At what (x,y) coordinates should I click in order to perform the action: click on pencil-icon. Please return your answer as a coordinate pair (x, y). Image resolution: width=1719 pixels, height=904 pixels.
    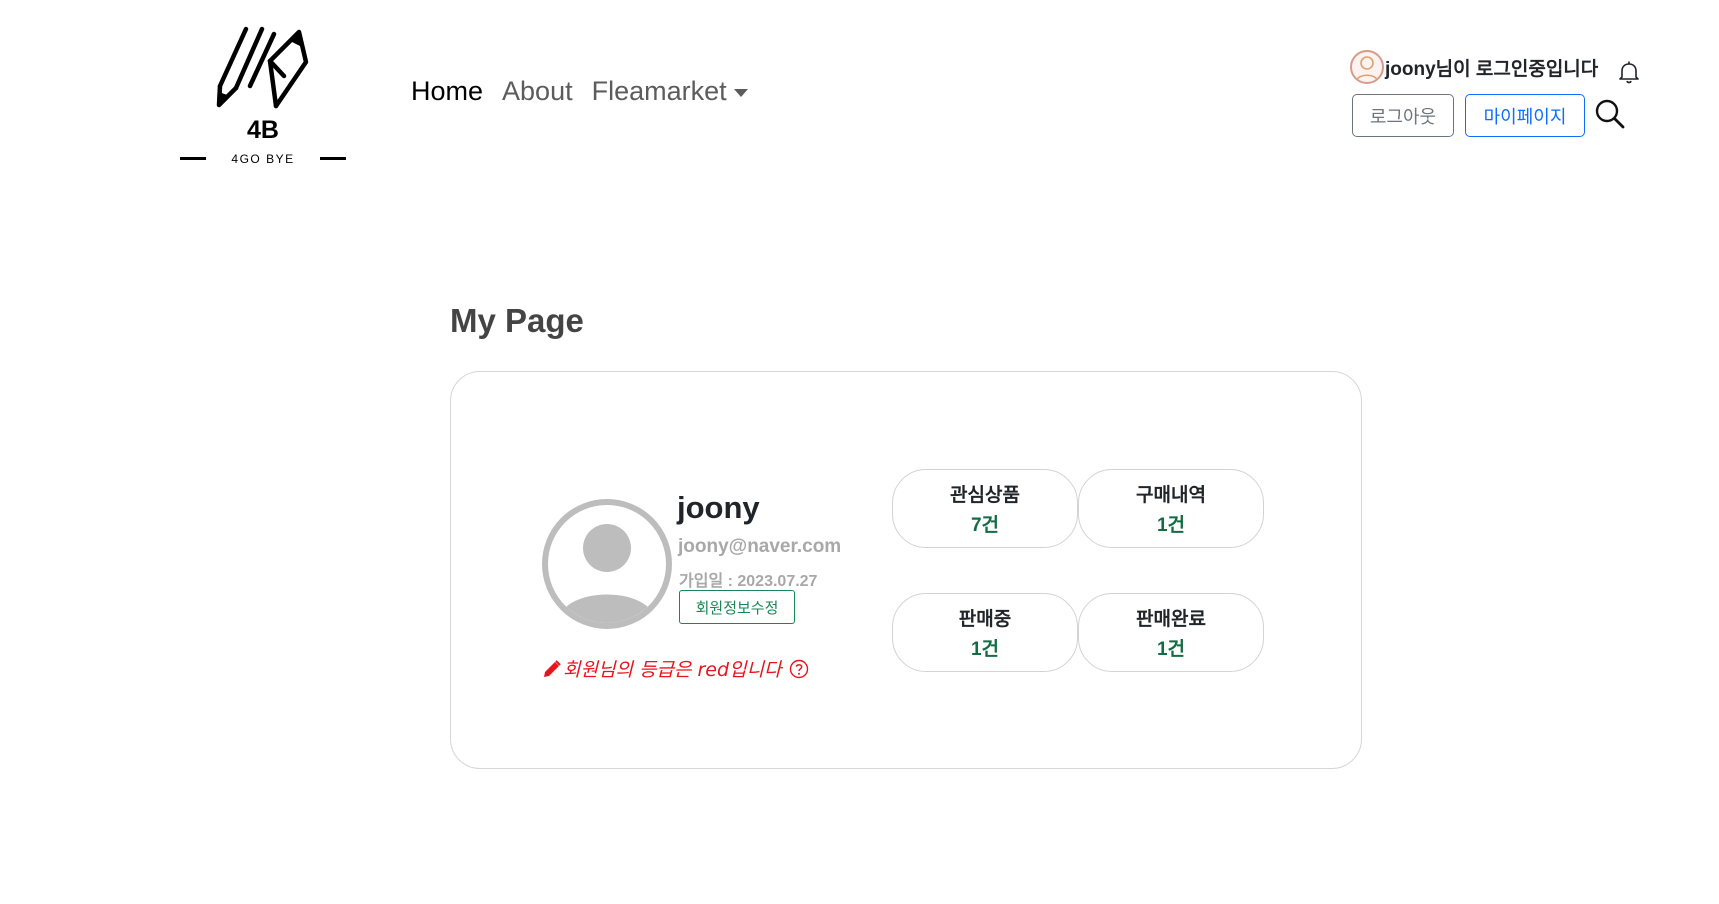
    Looking at the image, I should click on (552, 668).